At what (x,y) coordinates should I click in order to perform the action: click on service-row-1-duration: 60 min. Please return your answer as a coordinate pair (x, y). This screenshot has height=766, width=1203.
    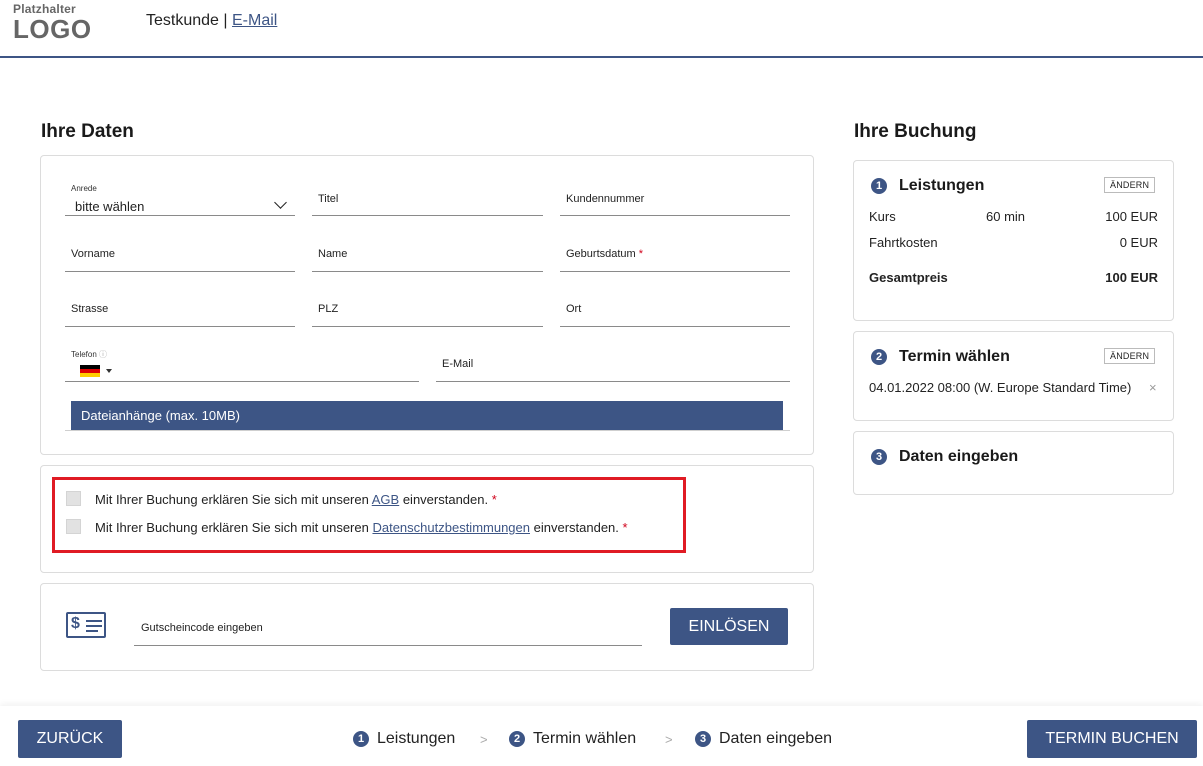
    Looking at the image, I should click on (1006, 216).